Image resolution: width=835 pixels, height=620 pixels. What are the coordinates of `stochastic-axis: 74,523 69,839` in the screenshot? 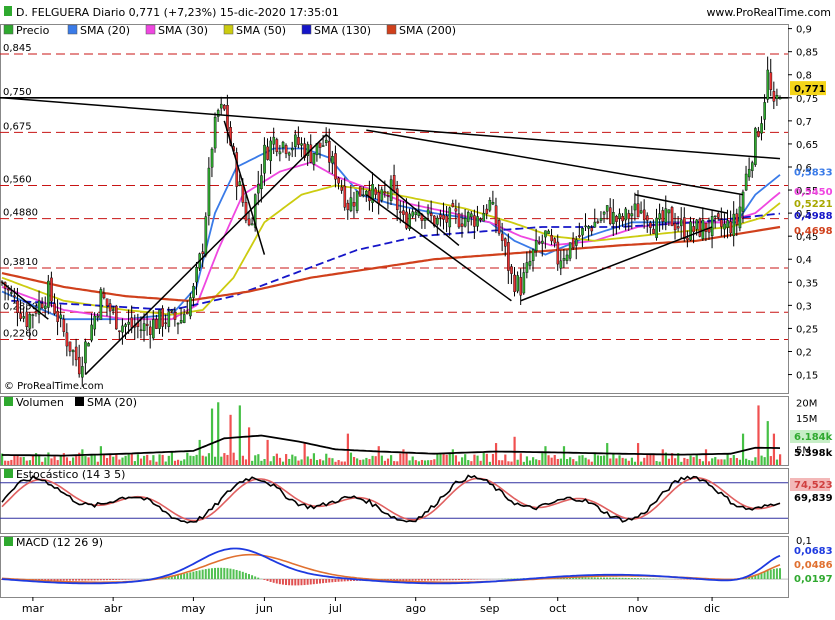 It's located at (811, 491).